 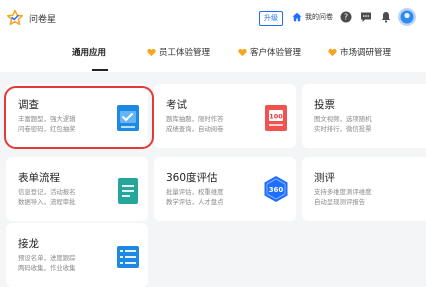 What do you see at coordinates (276, 53) in the screenshot?
I see `tab-label: 客户体验管理` at bounding box center [276, 53].